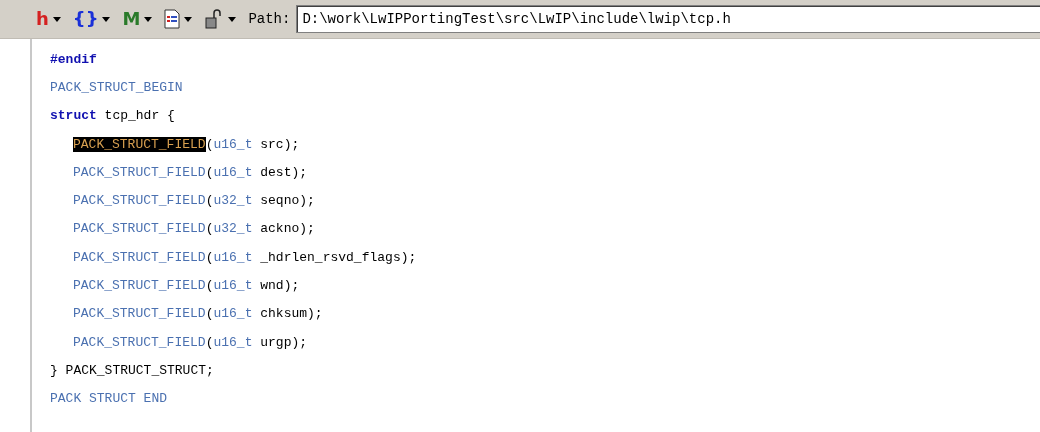 This screenshot has height=432, width=1040. I want to click on toolbar-glyph: M, so click(131, 19).